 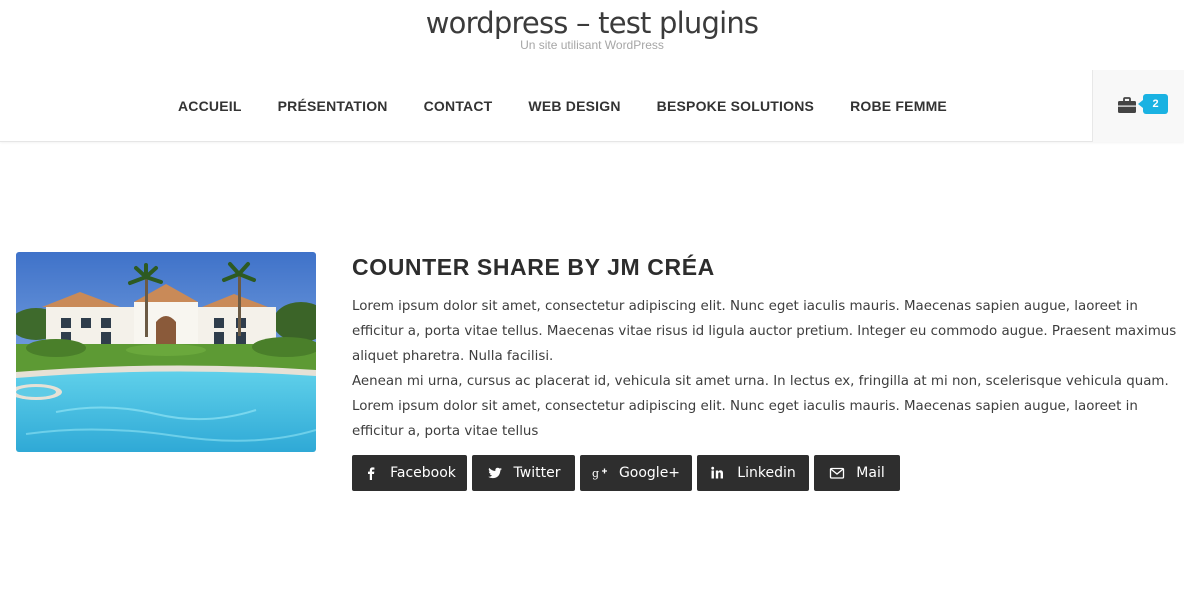 I want to click on mail-share-label: Mail, so click(x=870, y=473).